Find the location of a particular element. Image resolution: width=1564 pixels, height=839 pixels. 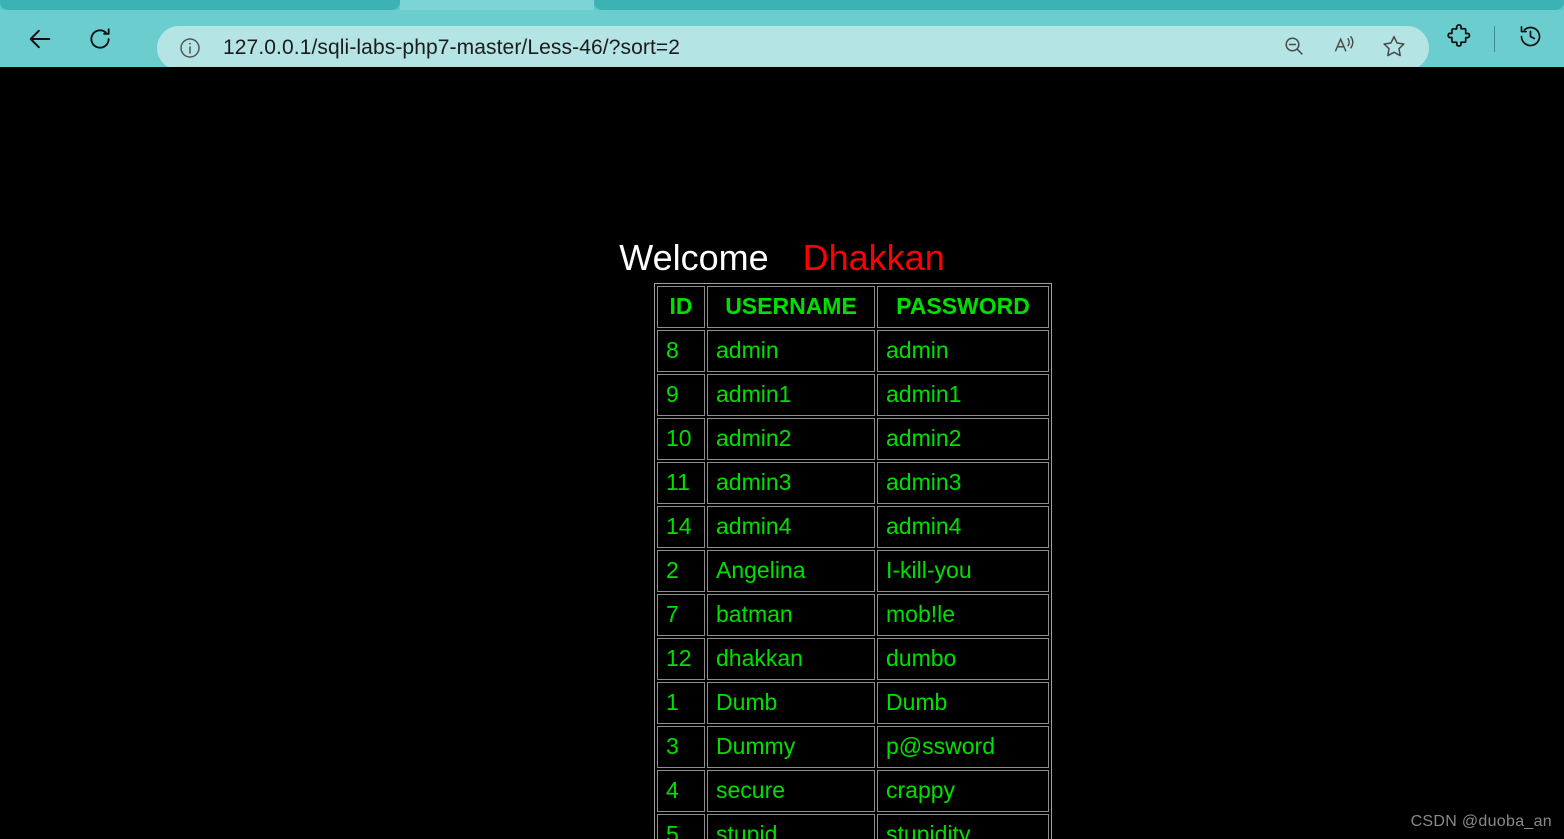

column-header-password: PASSWORD is located at coordinates (963, 307).